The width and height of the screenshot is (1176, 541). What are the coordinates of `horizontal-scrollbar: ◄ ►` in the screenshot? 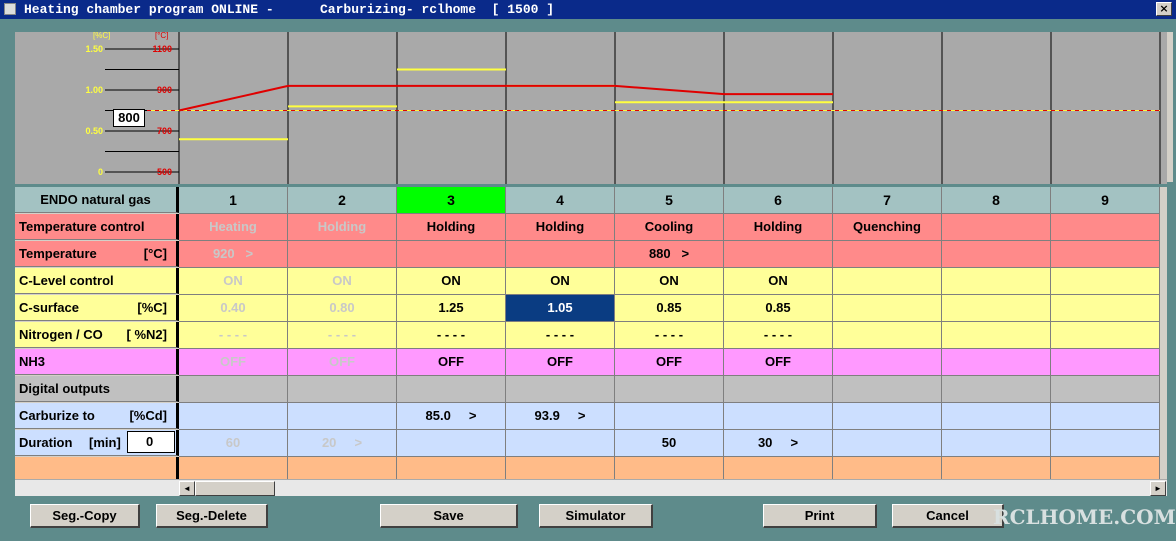 It's located at (591, 487).